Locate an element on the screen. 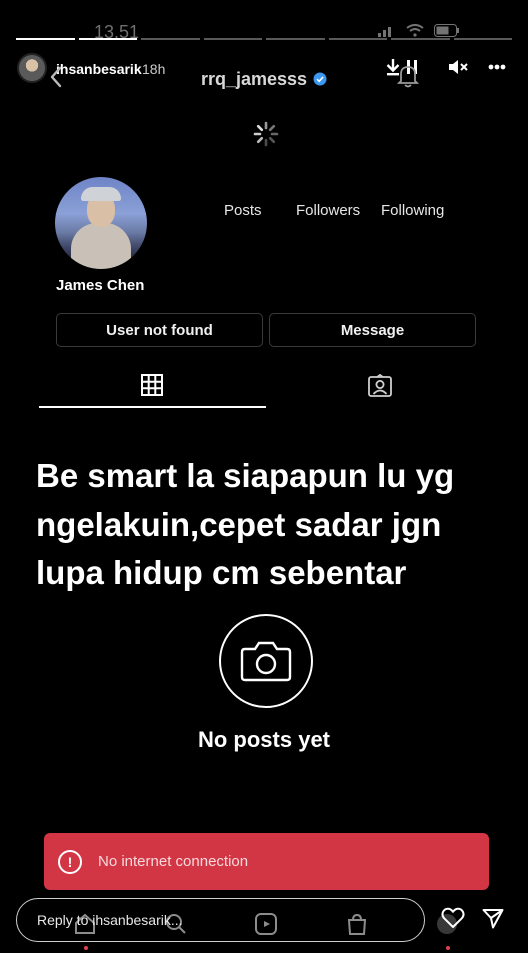 Image resolution: width=528 pixels, height=953 pixels. posts-stat: Posts is located at coordinates (243, 210).